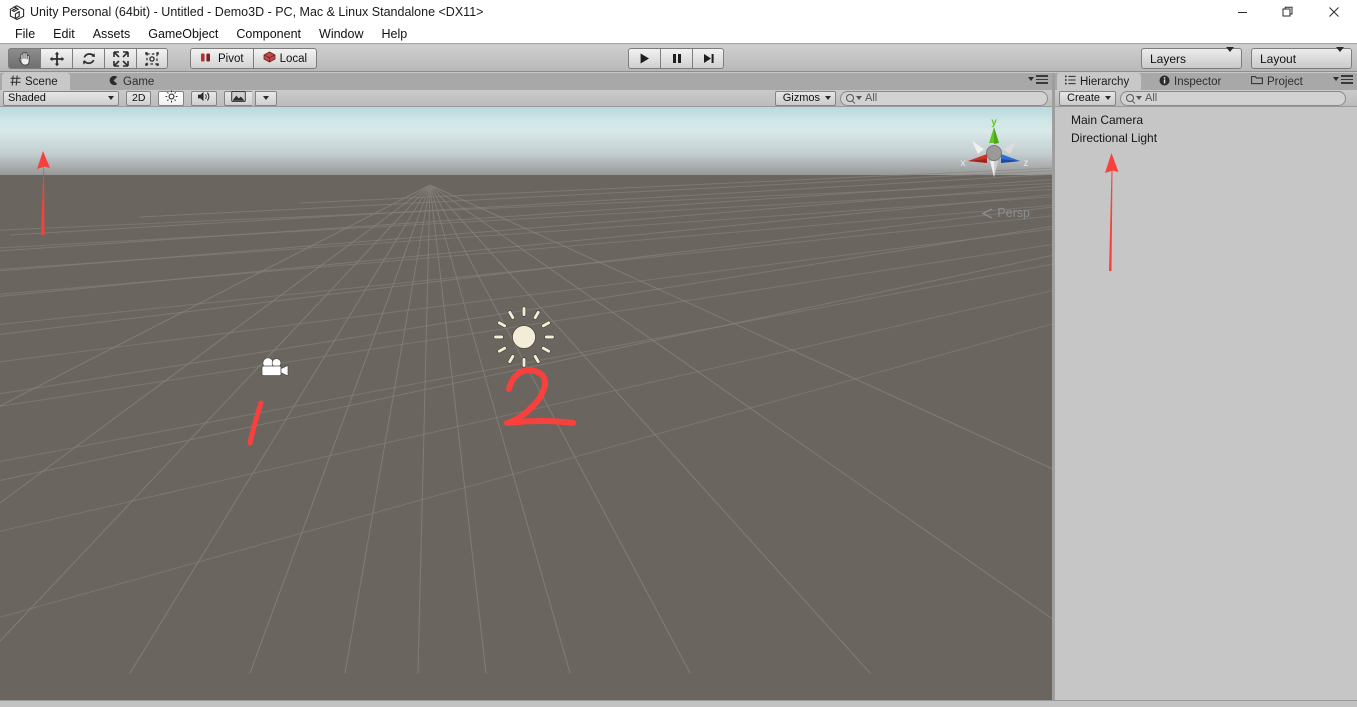 This screenshot has width=1357, height=707. Describe the element at coordinates (1347, 79) in the screenshot. I see `panel-options-icon` at that location.